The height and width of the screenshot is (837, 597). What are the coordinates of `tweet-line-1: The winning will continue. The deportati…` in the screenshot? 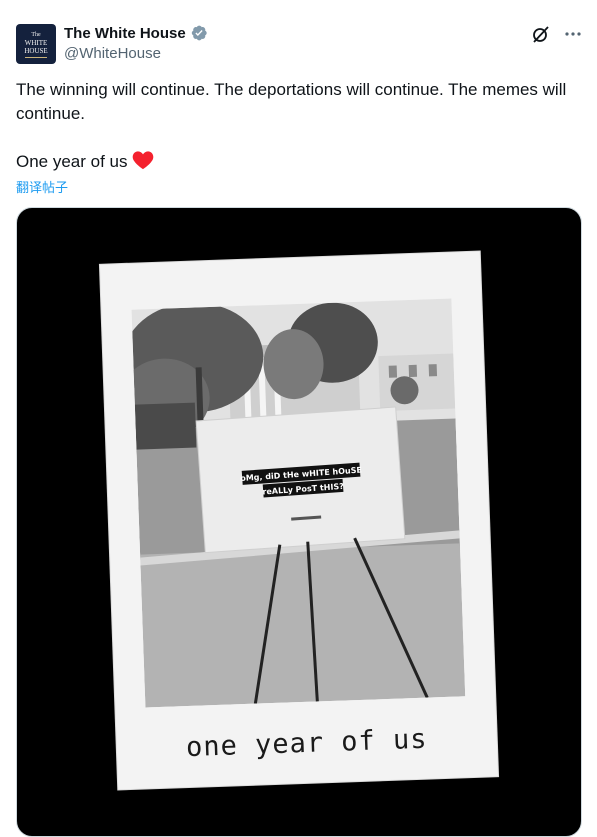 It's located at (291, 101).